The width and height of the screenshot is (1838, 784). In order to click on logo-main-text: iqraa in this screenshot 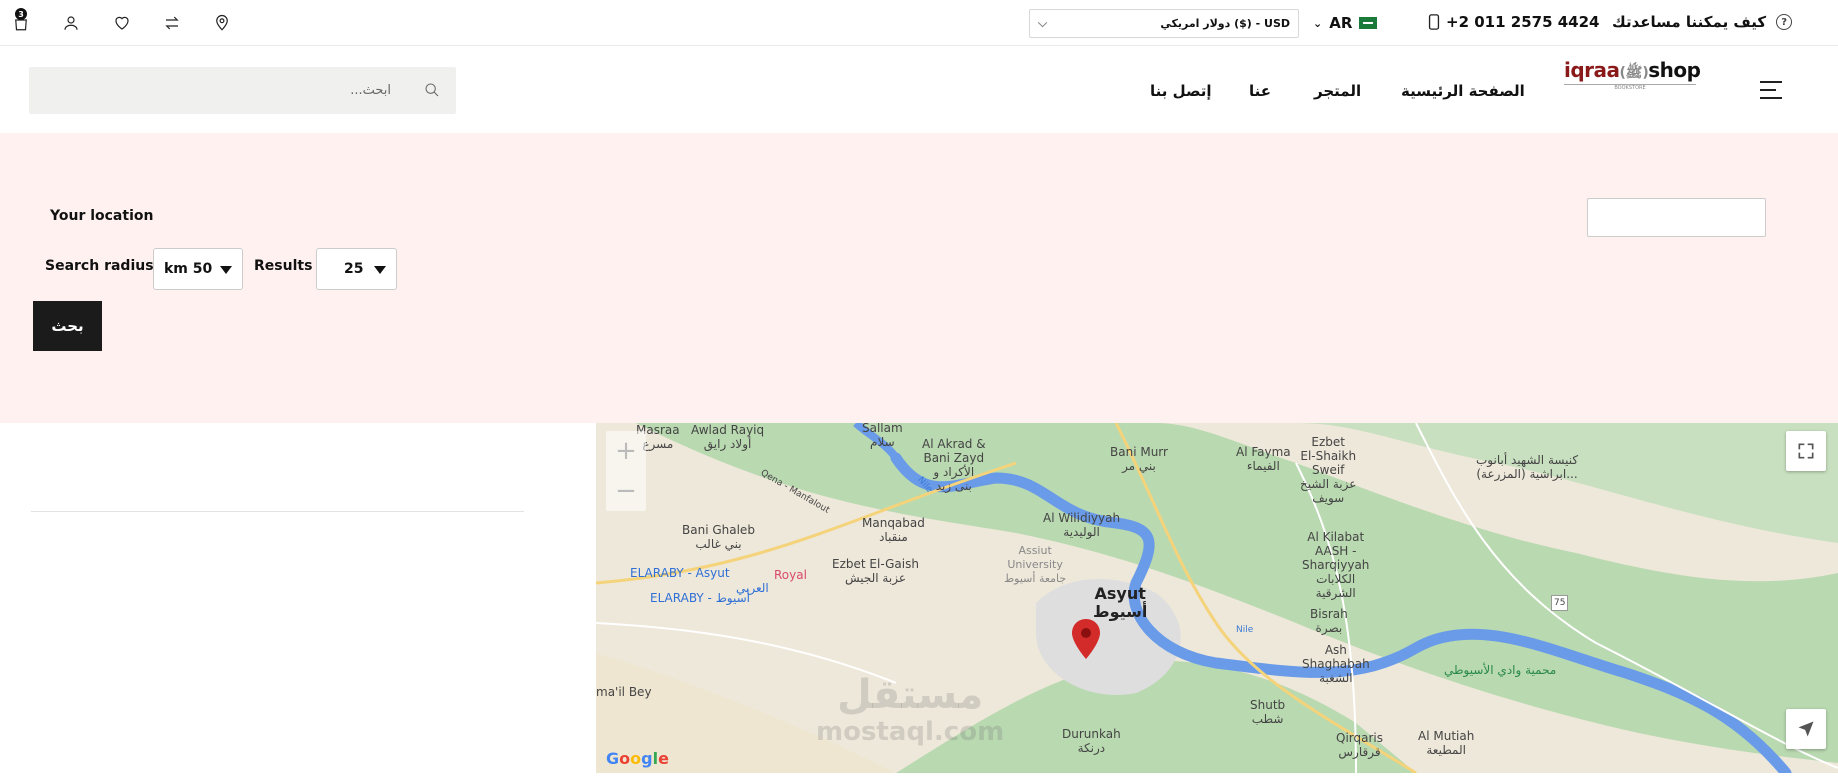, I will do `click(1592, 70)`.